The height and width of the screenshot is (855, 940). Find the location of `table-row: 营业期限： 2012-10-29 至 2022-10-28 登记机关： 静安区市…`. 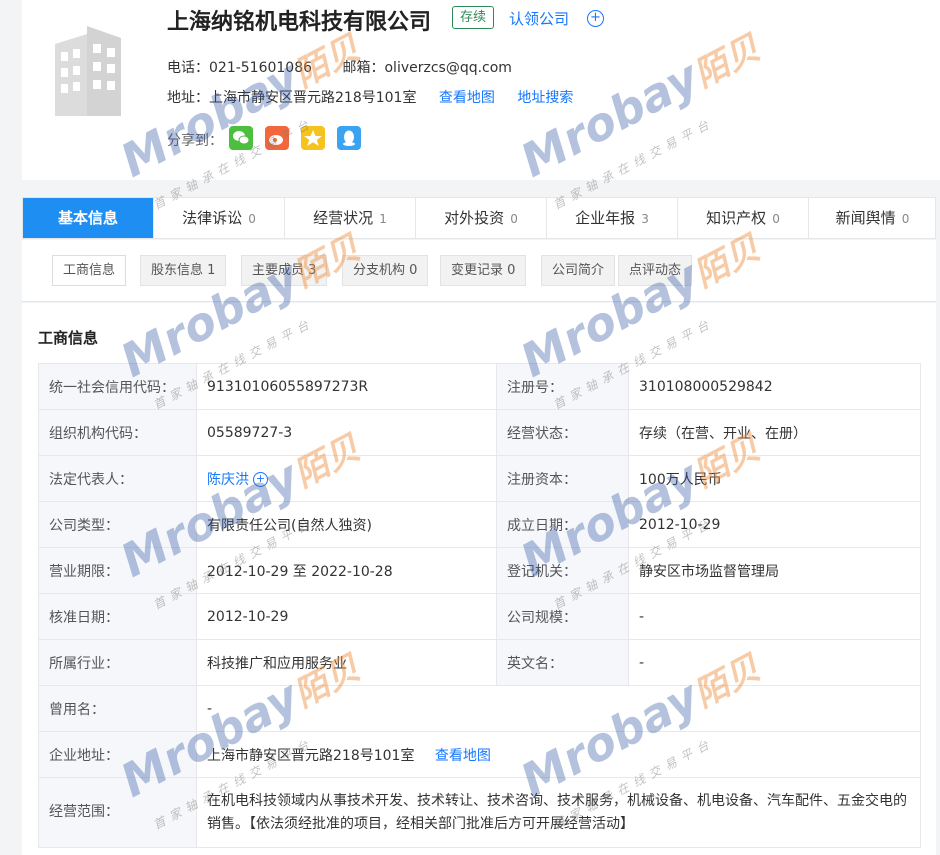

table-row: 营业期限： 2012-10-29 至 2022-10-28 登记机关： 静安区市… is located at coordinates (479, 570).